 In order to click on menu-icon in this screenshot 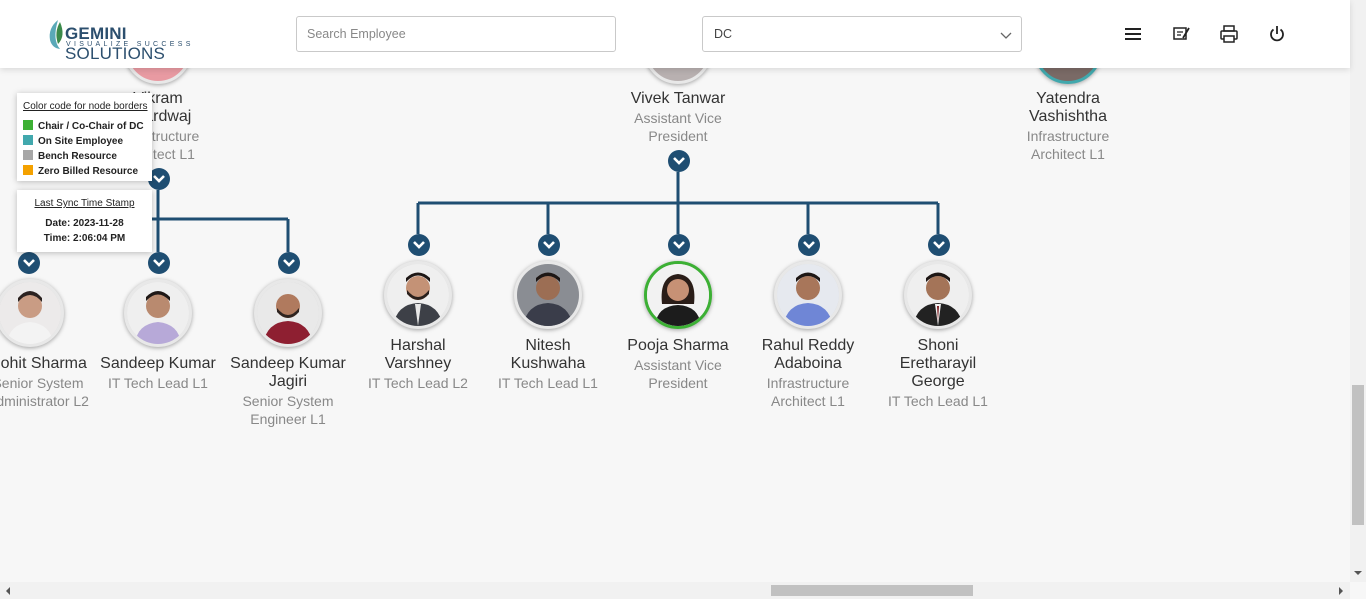, I will do `click(1133, 34)`.